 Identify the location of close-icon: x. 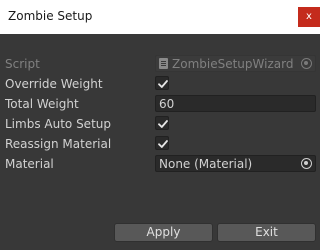
(309, 16).